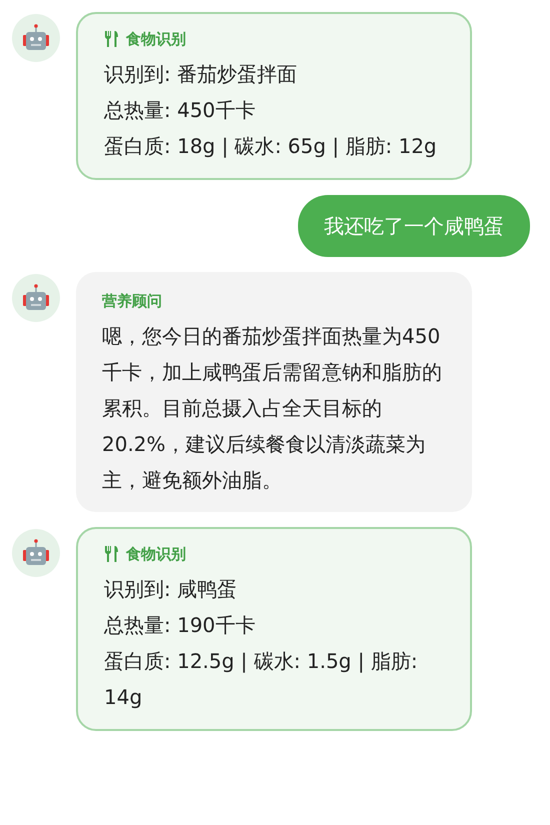 This screenshot has width=550, height=825. Describe the element at coordinates (272, 408) in the screenshot. I see `advice-text: 嗯，您今日的番茄炒蛋拌面热量为450千卡，加上咸鸭蛋后需留意钠和脂肪的累积。目前总摄入占全天目标的20.2%，建议后续餐食以清淡蔬菜为主，避免额外油脂。` at that location.